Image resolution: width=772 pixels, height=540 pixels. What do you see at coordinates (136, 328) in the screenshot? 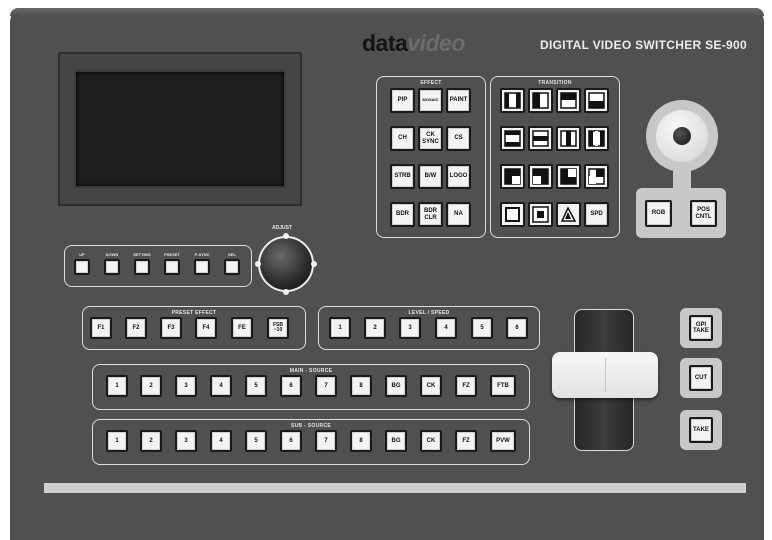
I see `preset-f2-button: F2` at bounding box center [136, 328].